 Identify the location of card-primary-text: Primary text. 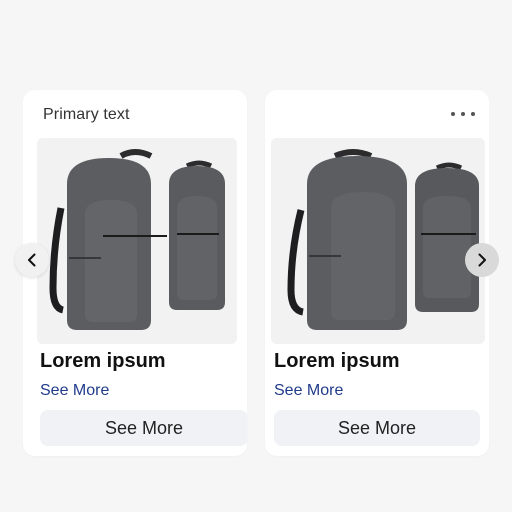
(86, 114).